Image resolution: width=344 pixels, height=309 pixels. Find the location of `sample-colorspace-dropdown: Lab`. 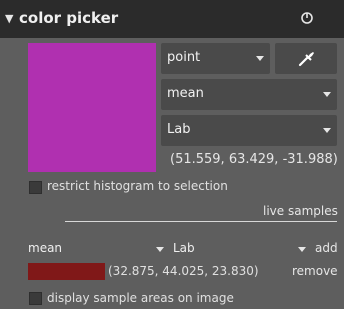

sample-colorspace-dropdown: Lab is located at coordinates (184, 248).